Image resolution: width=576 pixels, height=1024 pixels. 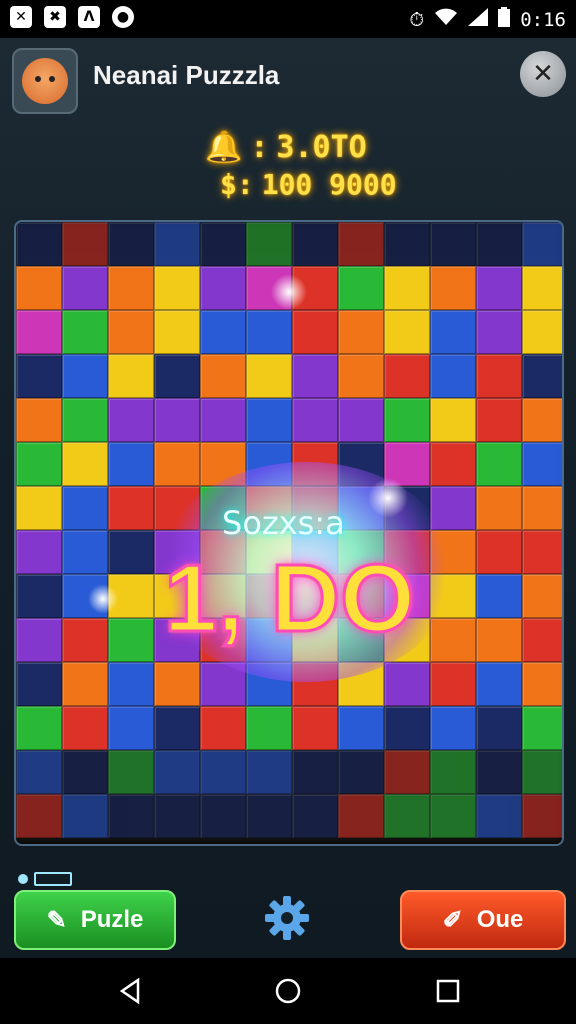 What do you see at coordinates (95, 920) in the screenshot?
I see `puzzle-button: ✎ Puzle` at bounding box center [95, 920].